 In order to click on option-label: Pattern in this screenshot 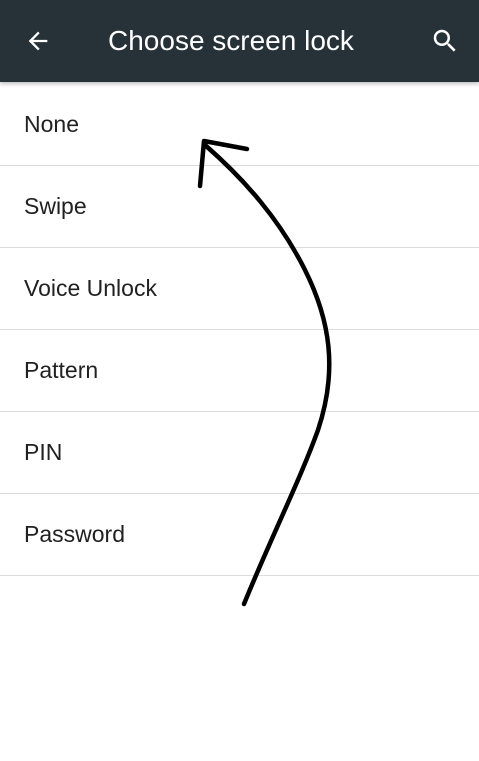, I will do `click(61, 370)`.